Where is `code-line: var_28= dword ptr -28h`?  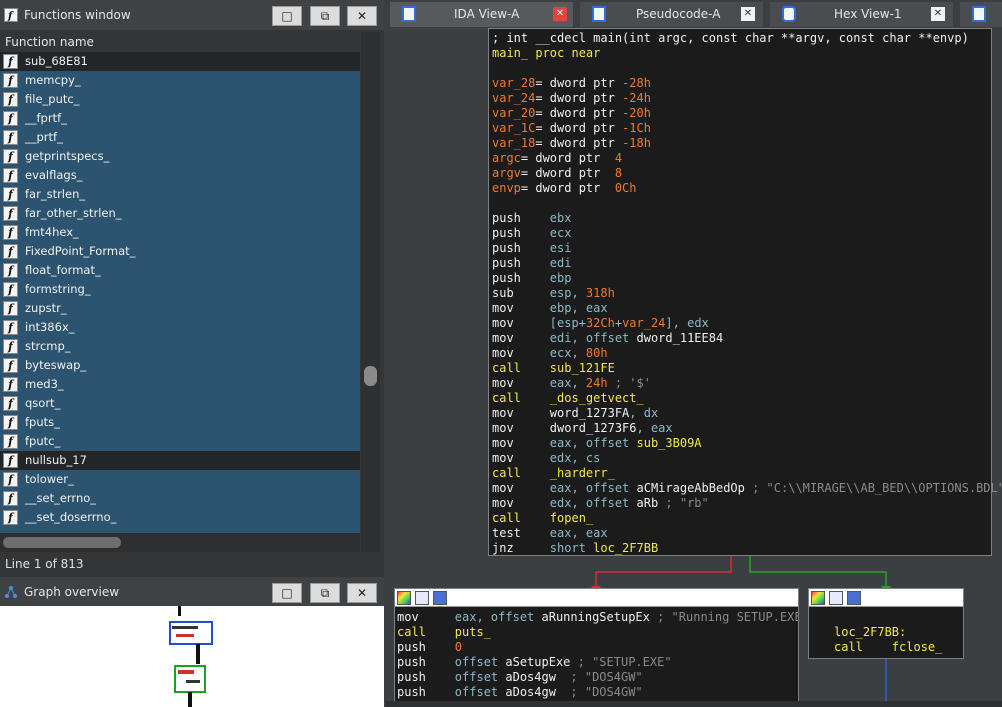
code-line: var_28= dword ptr -28h is located at coordinates (741, 83).